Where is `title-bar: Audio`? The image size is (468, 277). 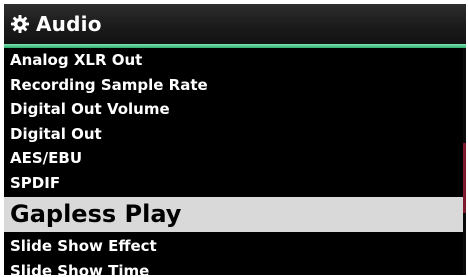
title-bar: Audio is located at coordinates (235, 24).